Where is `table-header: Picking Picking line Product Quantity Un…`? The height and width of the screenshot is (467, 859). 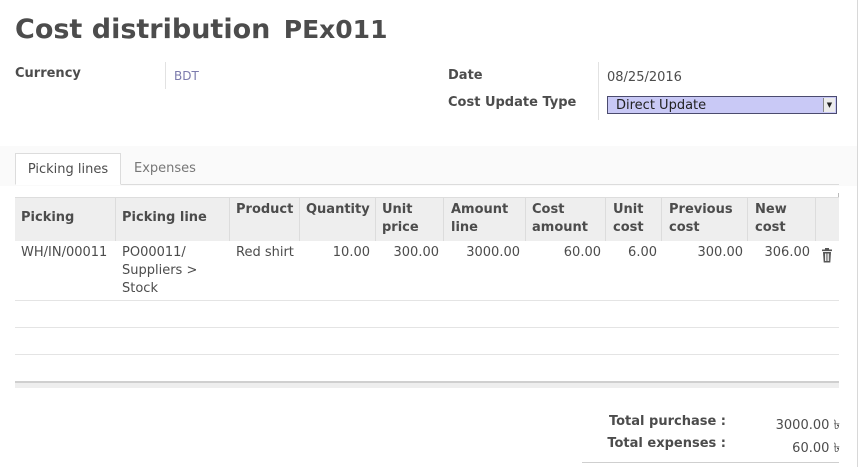 table-header: Picking Picking line Product Quantity Un… is located at coordinates (427, 219).